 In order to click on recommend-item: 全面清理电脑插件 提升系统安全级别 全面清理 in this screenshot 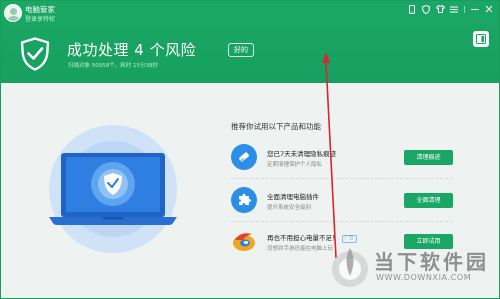, I will do `click(356, 201)`.